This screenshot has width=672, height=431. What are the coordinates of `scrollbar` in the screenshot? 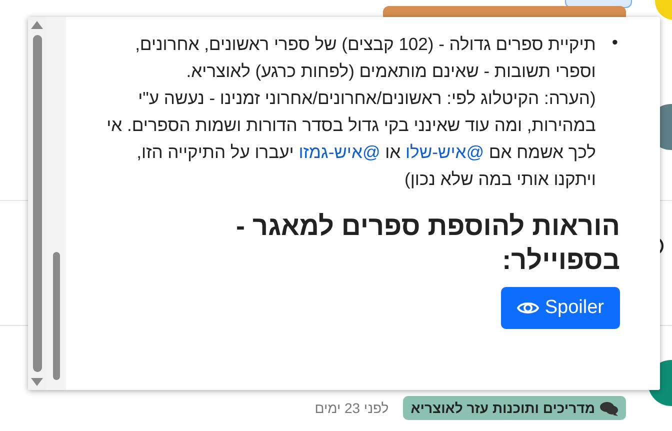 It's located at (37, 203).